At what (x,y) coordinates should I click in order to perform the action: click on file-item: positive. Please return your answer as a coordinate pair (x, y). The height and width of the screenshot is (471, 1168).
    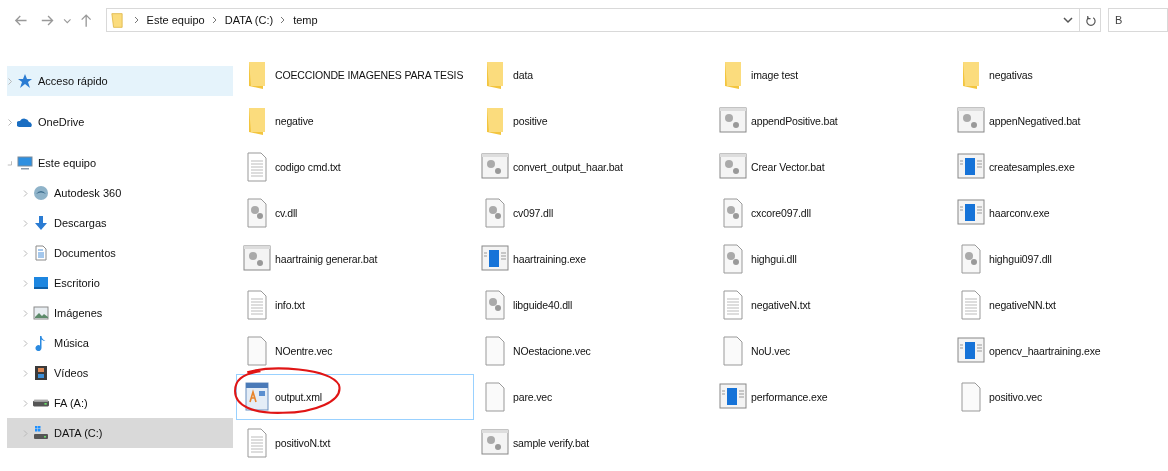
    Looking at the image, I should click on (593, 121).